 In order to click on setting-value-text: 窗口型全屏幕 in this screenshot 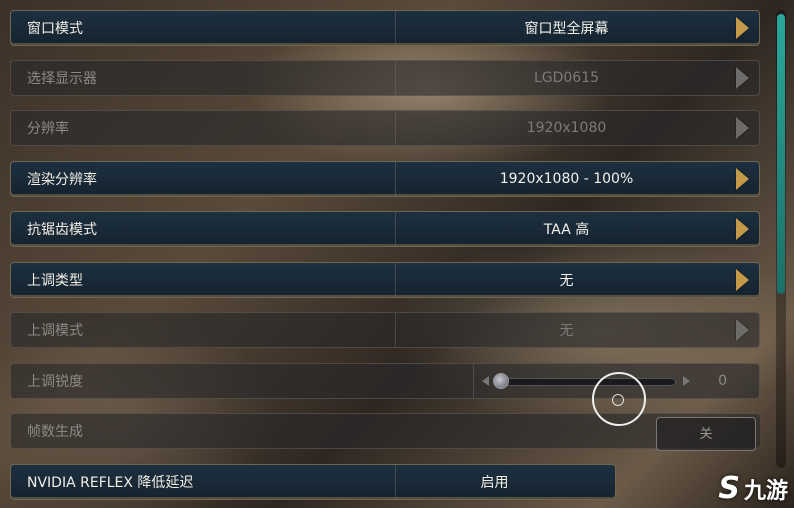, I will do `click(566, 29)`.